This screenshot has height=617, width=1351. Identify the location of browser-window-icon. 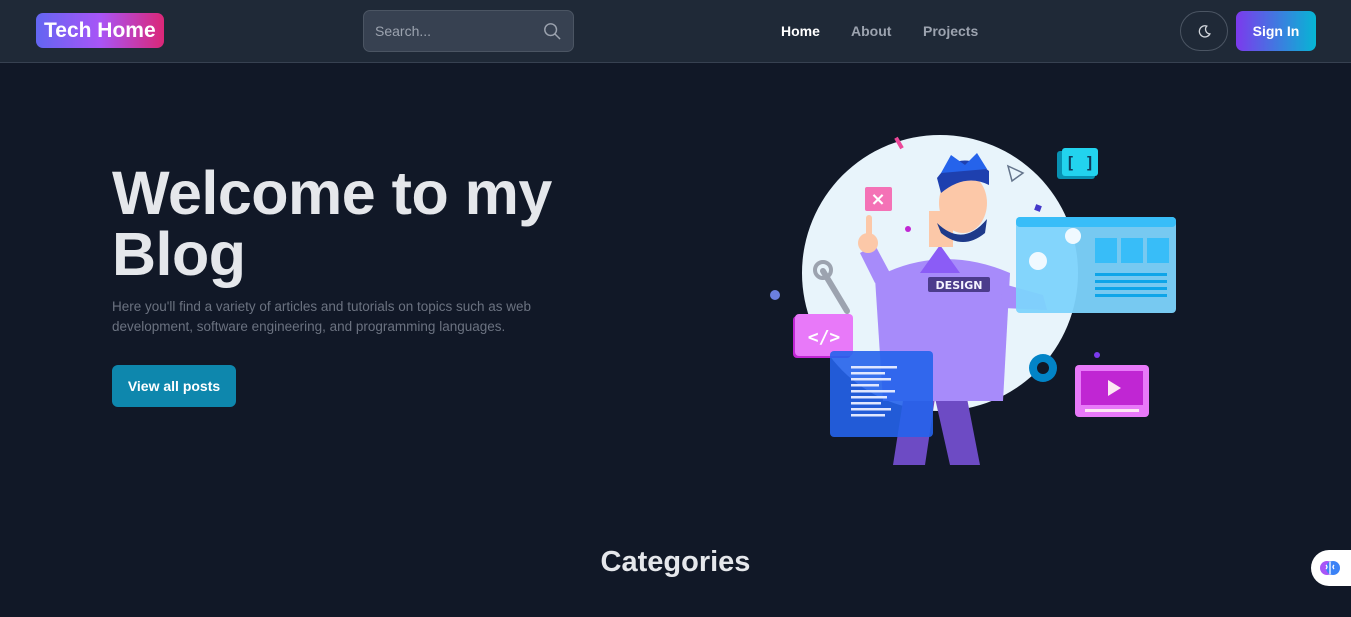
(1096, 265).